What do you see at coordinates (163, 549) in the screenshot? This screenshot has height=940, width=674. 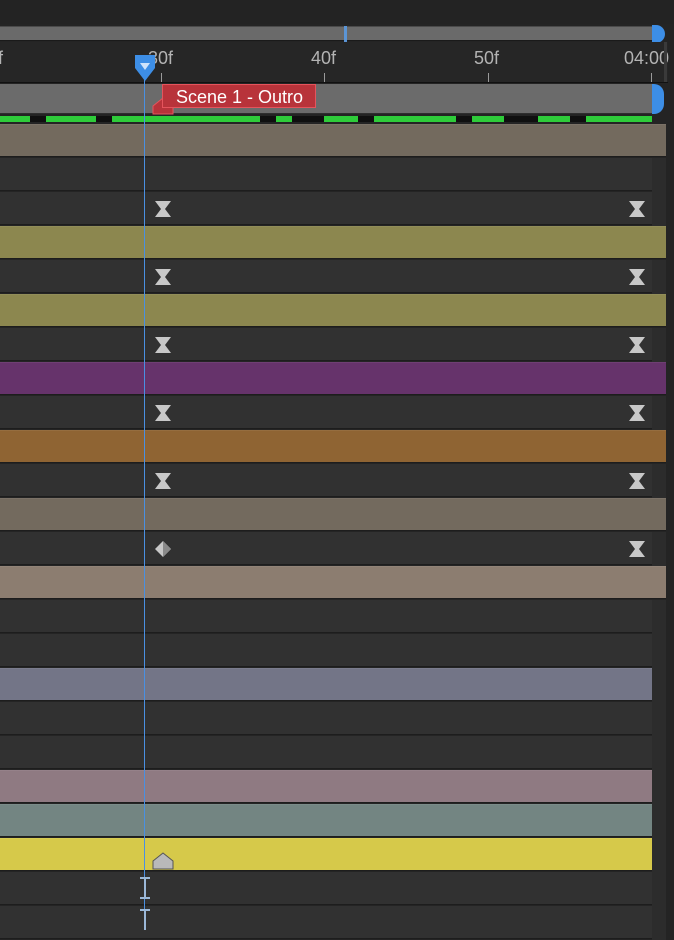 I see `linear-keyframe-icon` at bounding box center [163, 549].